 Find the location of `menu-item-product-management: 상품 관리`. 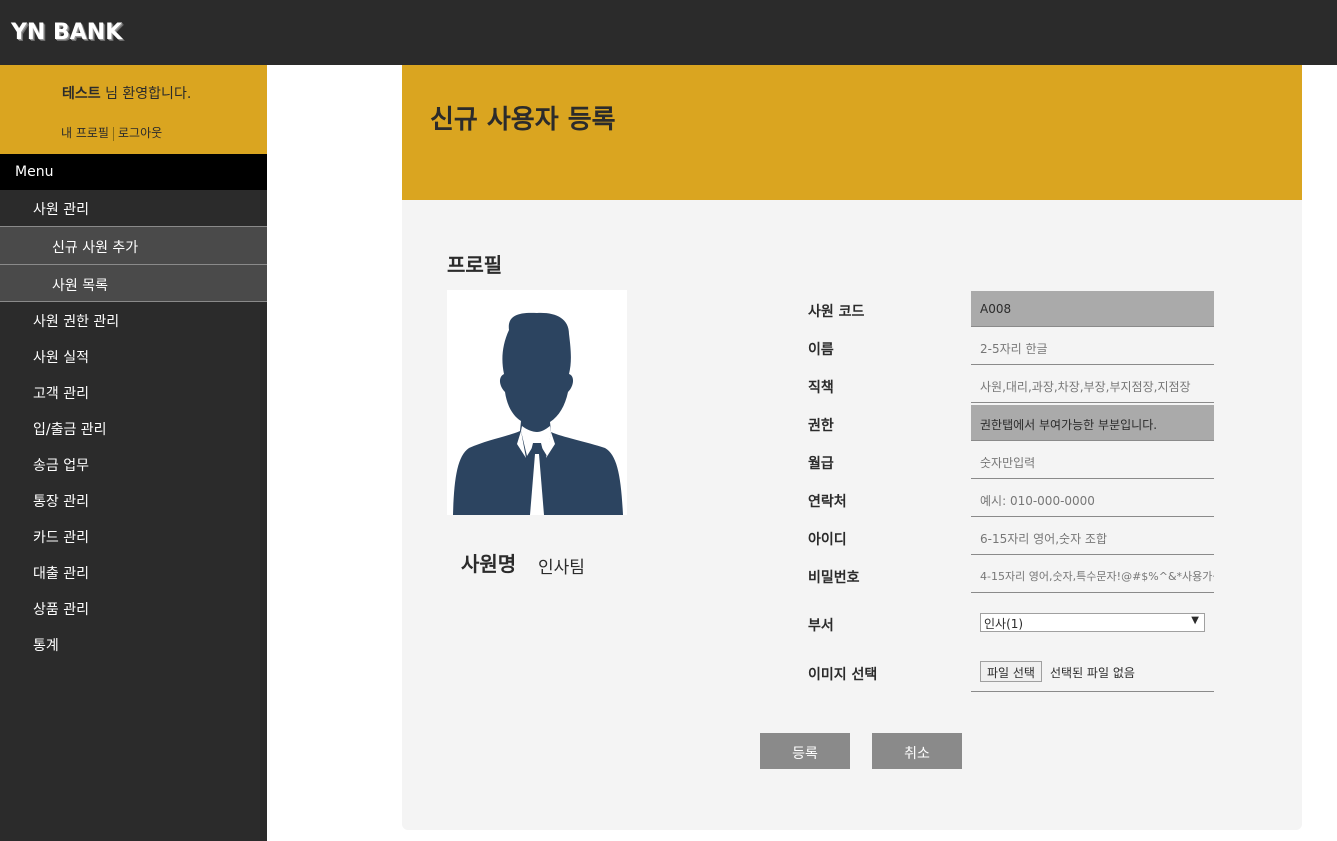

menu-item-product-management: 상품 관리 is located at coordinates (133, 608).